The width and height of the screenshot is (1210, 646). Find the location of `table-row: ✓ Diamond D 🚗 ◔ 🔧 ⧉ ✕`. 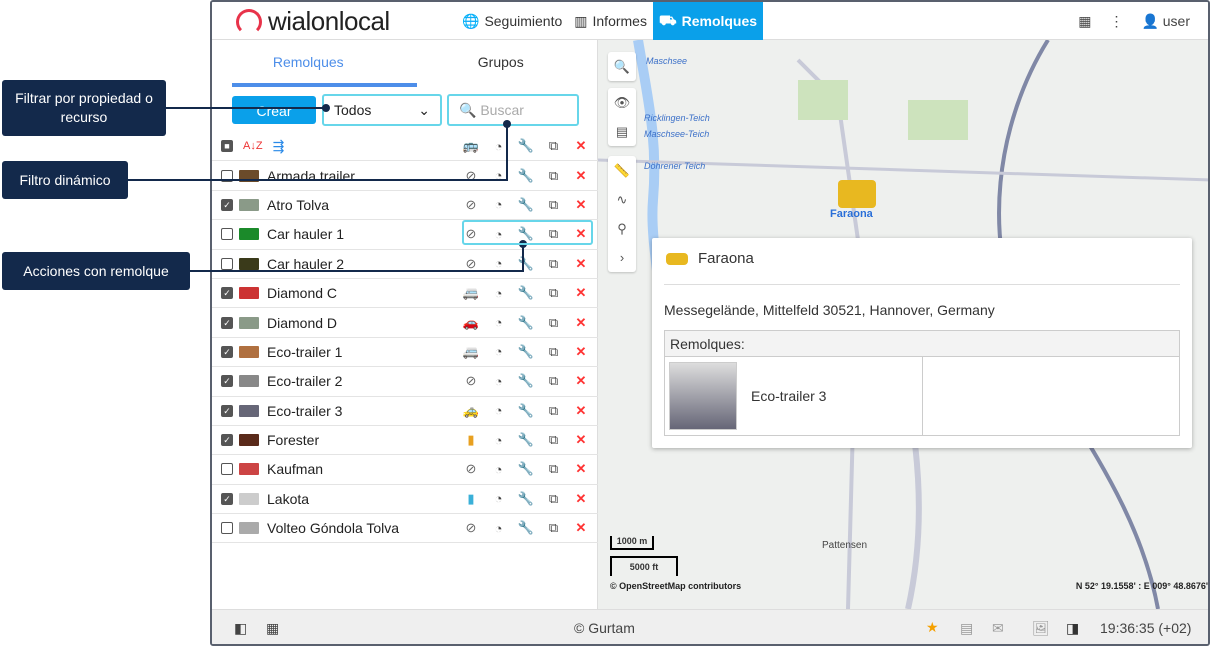

table-row: ✓ Diamond D 🚗 ◔ 🔧 ⧉ ✕ is located at coordinates (405, 323).